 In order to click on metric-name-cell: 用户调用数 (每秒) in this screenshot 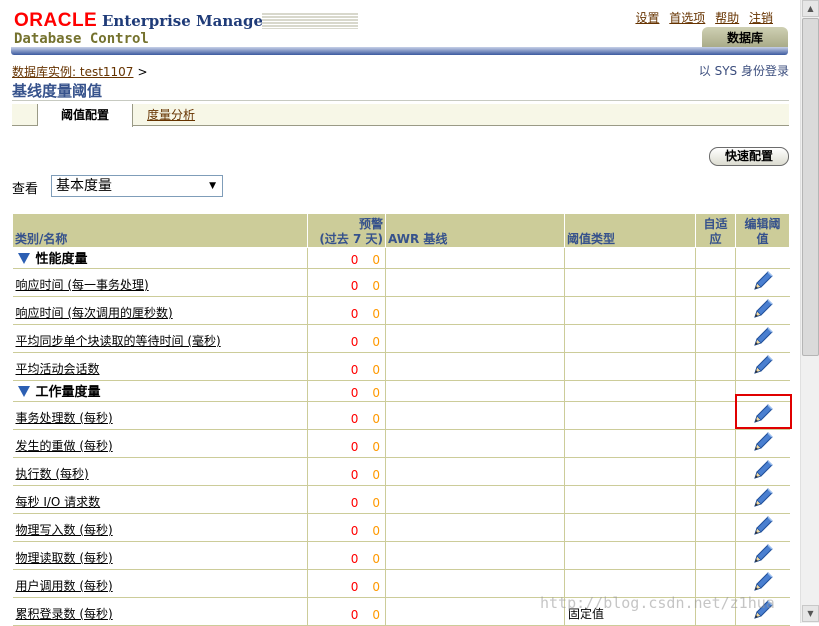, I will do `click(160, 583)`.